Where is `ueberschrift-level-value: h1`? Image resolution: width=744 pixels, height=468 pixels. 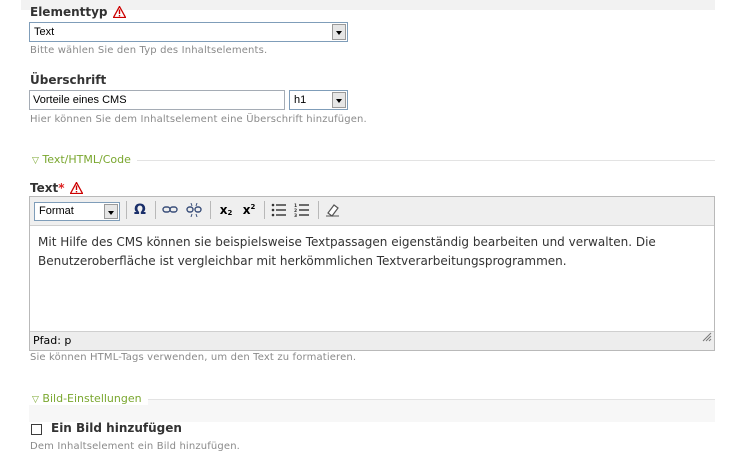
ueberschrift-level-value: h1 is located at coordinates (300, 100).